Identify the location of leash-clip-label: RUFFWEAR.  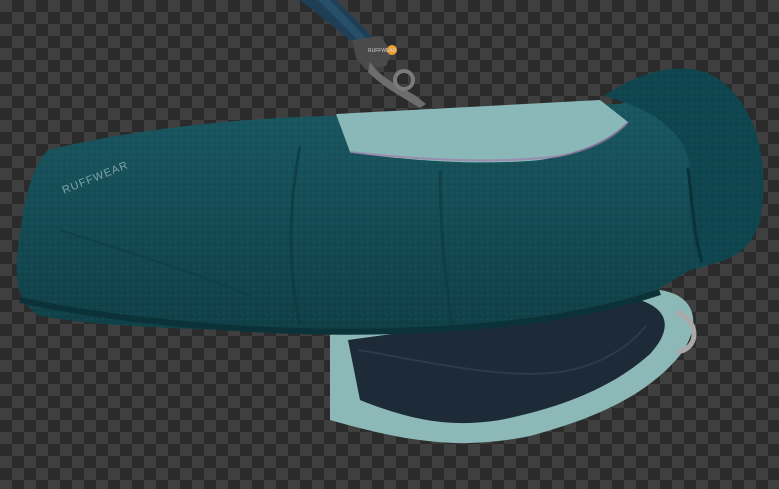
(382, 51).